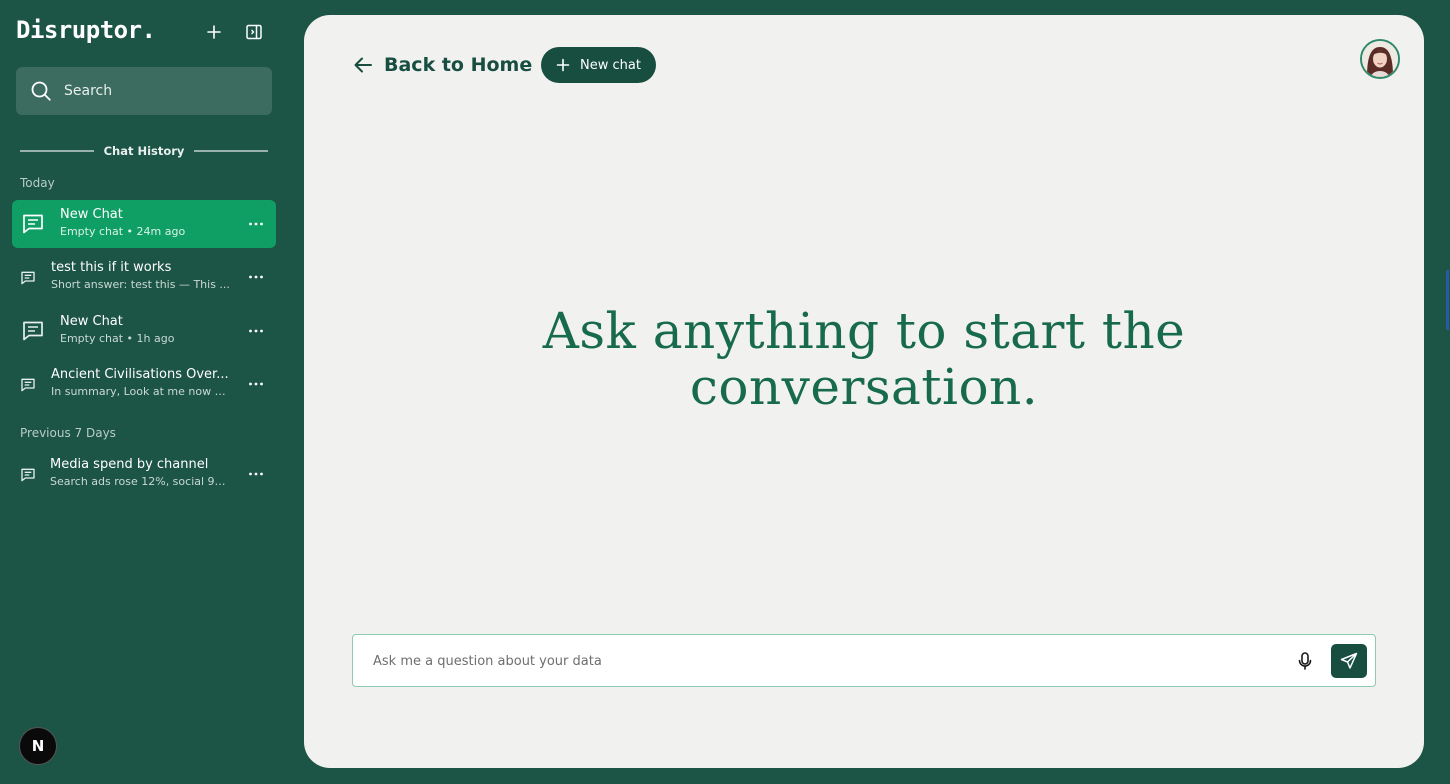 Image resolution: width=1450 pixels, height=784 pixels. What do you see at coordinates (41, 91) in the screenshot?
I see `search-icon` at bounding box center [41, 91].